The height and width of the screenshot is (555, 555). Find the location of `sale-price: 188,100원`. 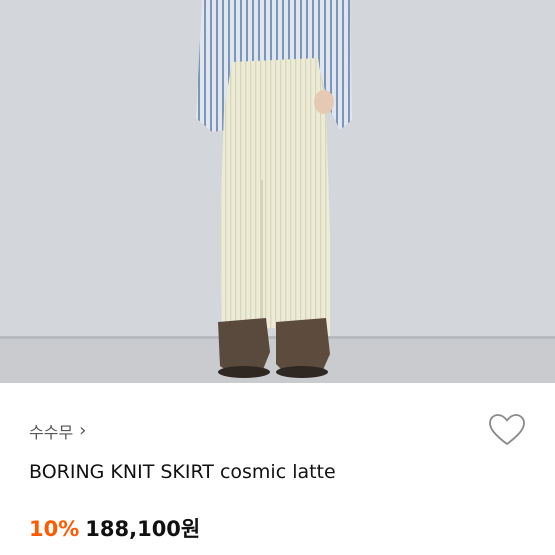

sale-price: 188,100원 is located at coordinates (143, 529).